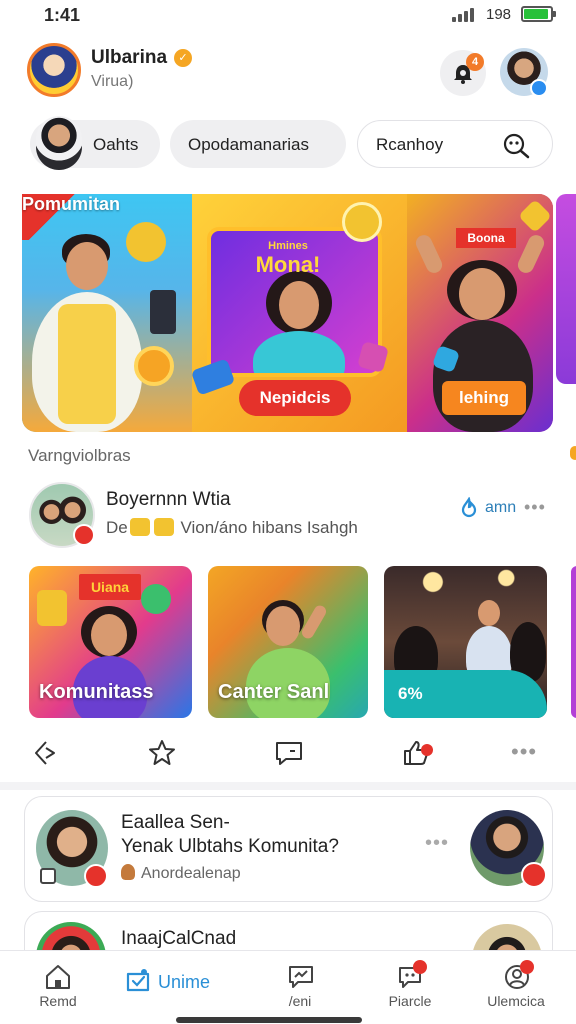 The image size is (576, 1024). I want to click on post-thumbnail-2: Canter Sanl, so click(288, 642).